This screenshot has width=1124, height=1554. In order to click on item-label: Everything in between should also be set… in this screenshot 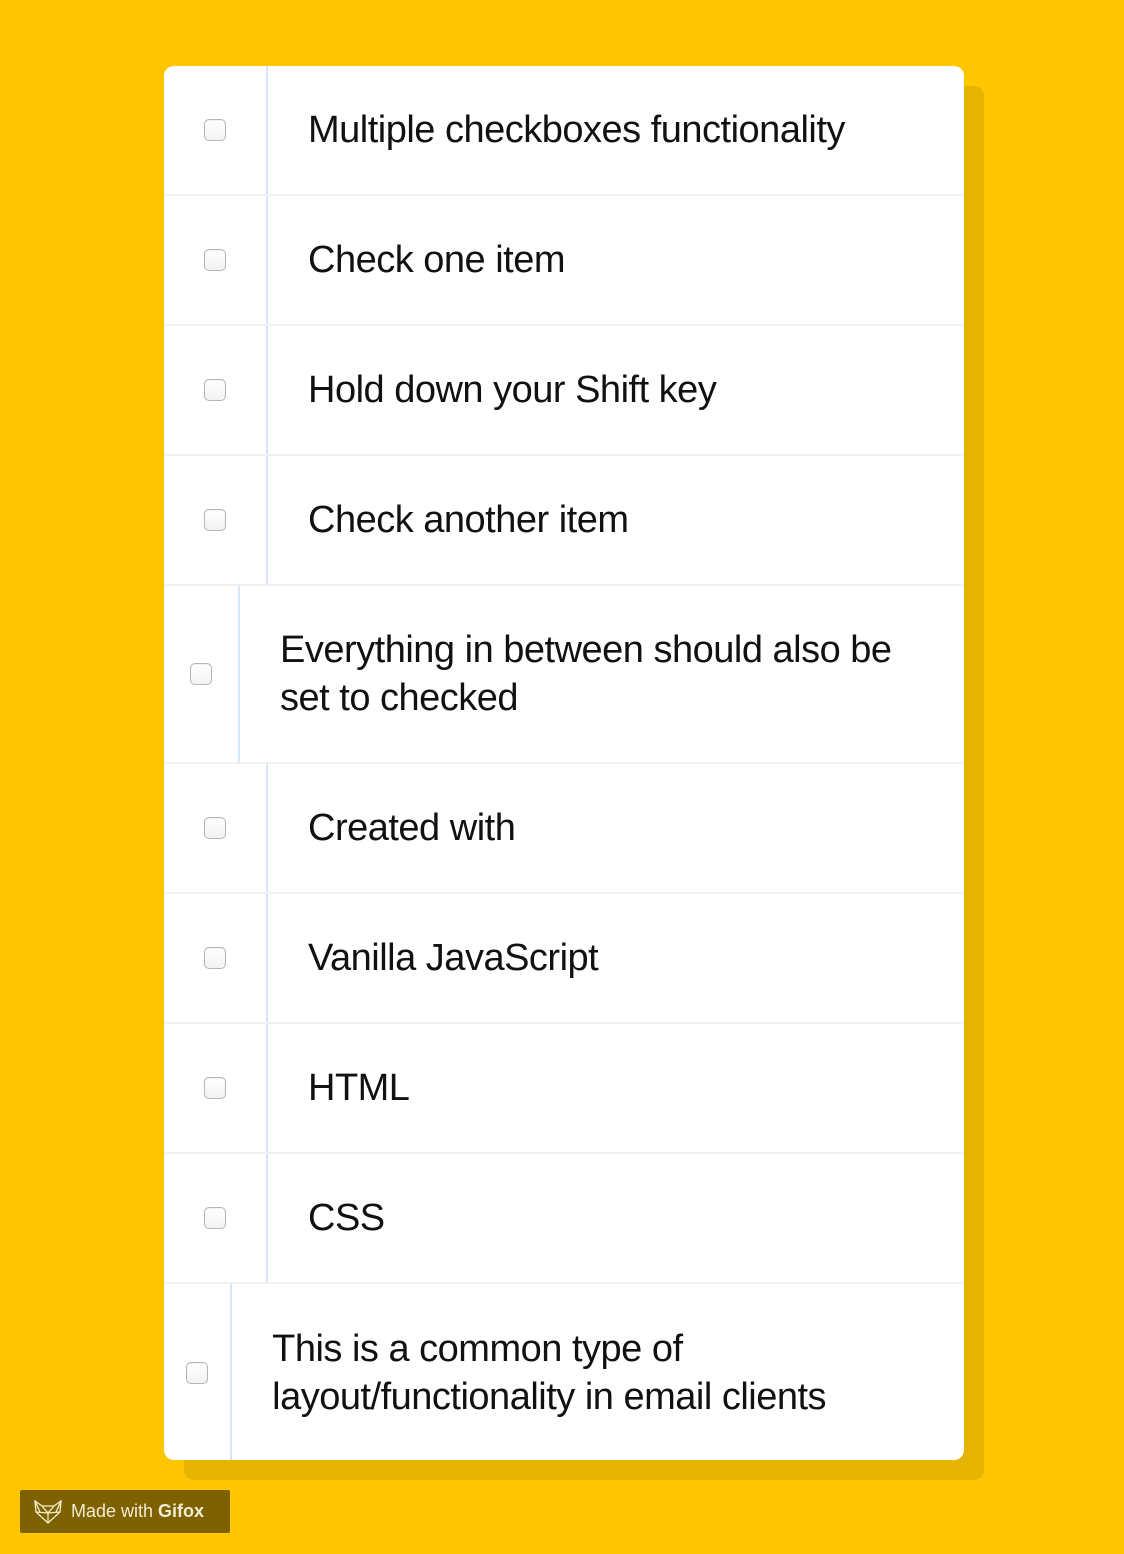, I will do `click(586, 674)`.